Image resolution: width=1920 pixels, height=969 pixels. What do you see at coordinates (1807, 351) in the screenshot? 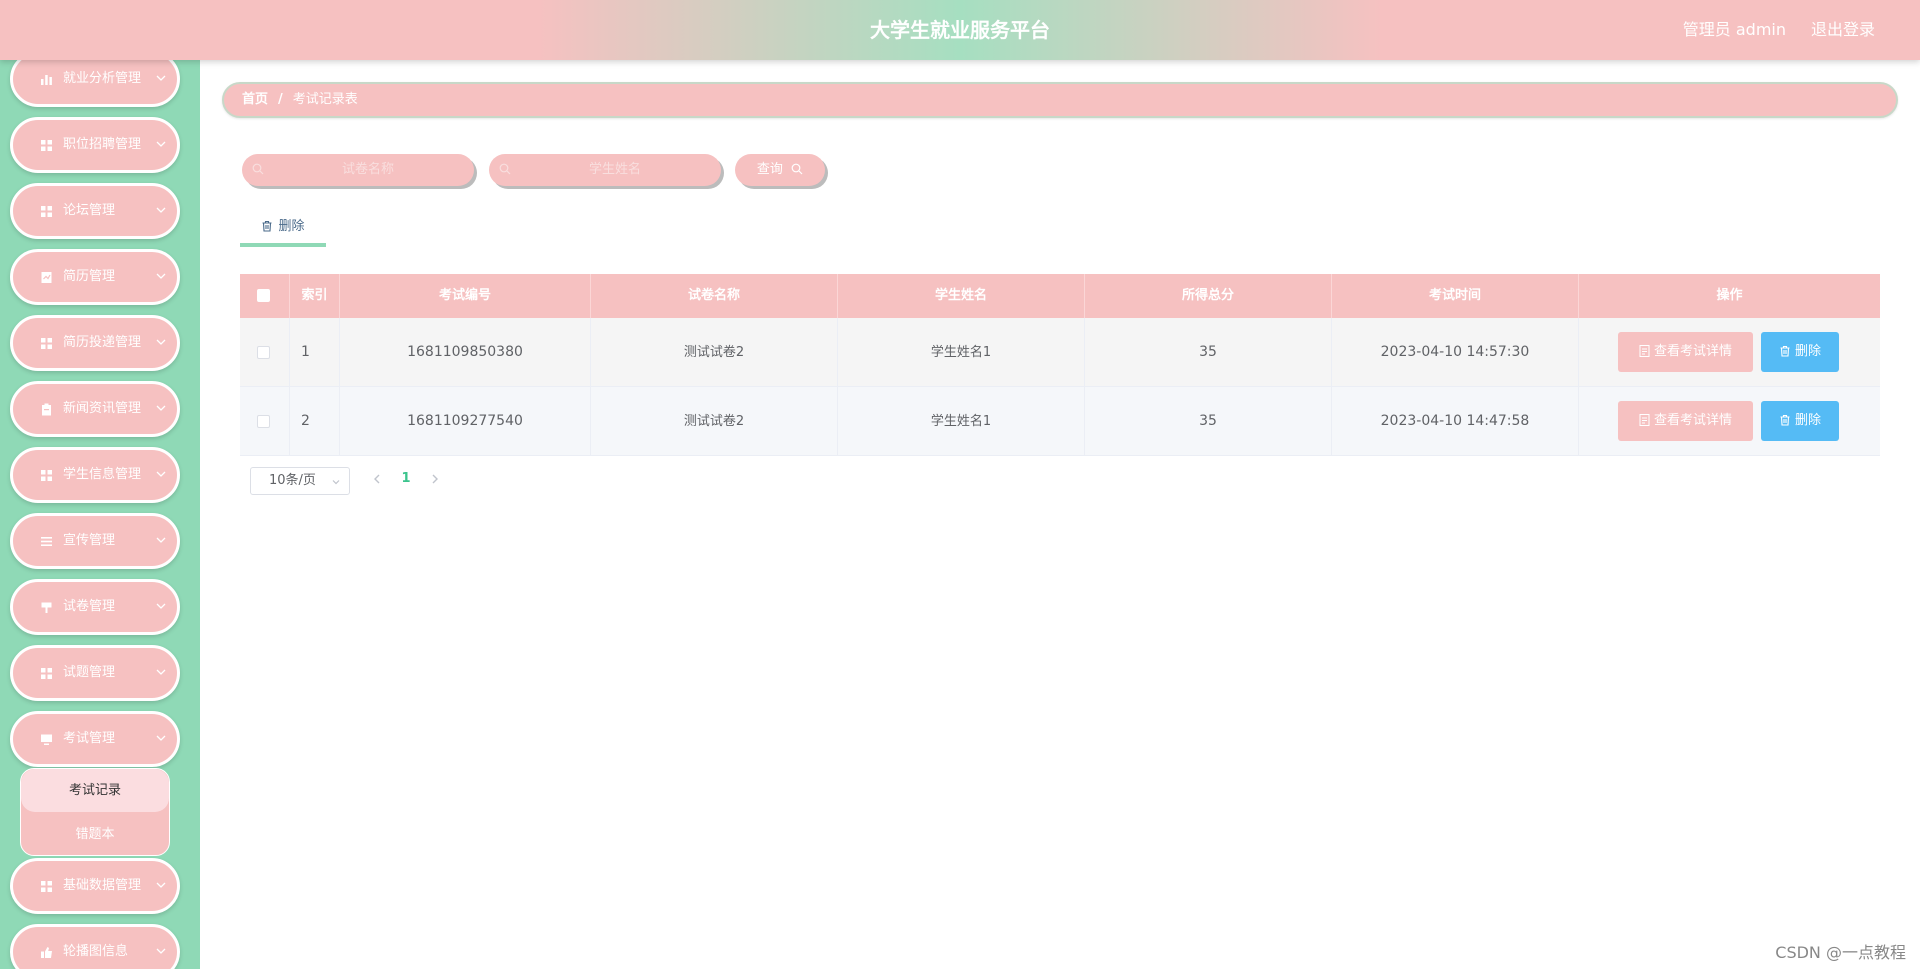
I see `row-delete-label: 删除` at bounding box center [1807, 351].